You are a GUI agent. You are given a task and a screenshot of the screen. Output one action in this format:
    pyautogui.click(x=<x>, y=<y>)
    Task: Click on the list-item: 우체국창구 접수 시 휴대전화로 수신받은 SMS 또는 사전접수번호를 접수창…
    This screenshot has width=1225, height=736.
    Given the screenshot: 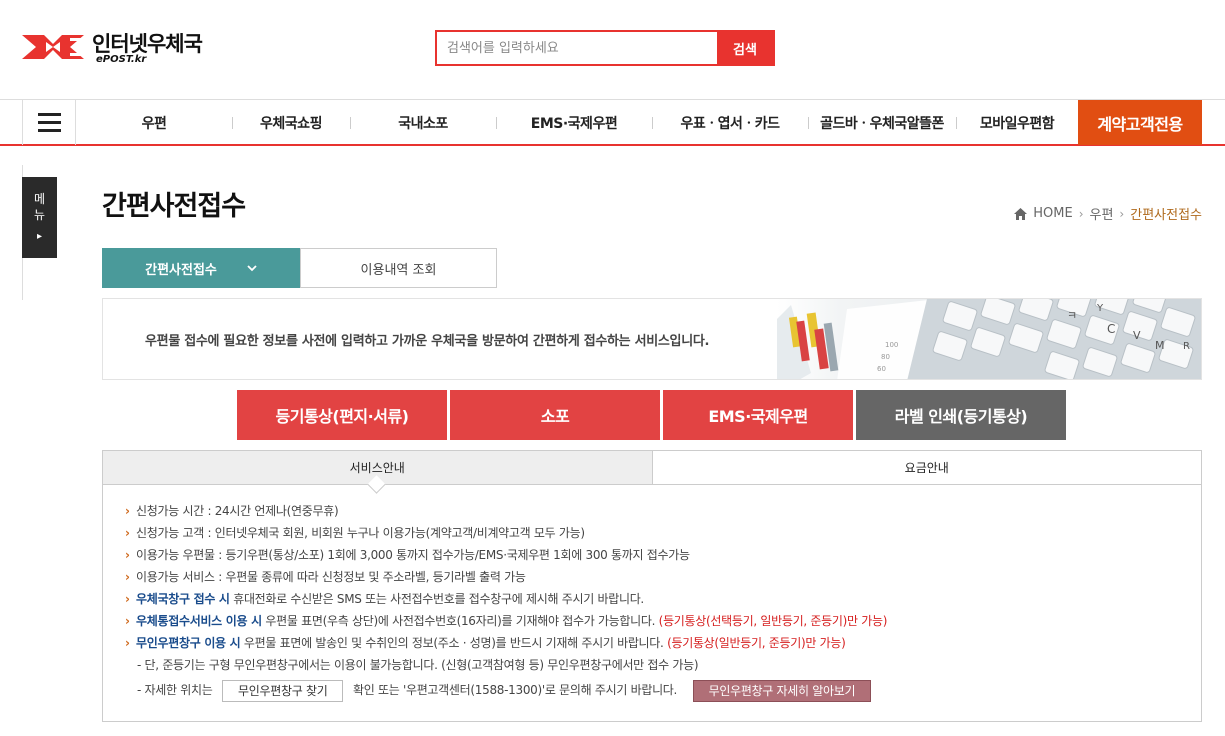 What is the action you would take?
    pyautogui.click(x=663, y=599)
    